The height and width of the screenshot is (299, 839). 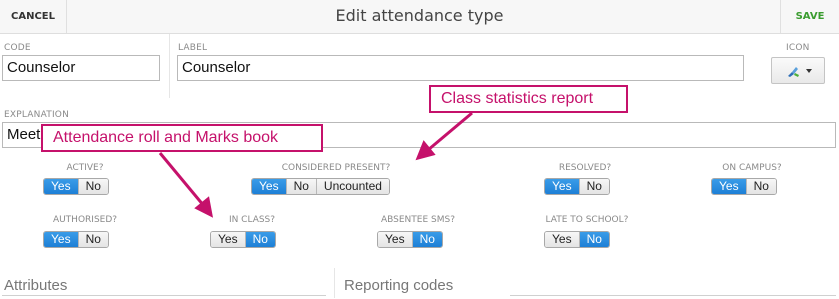 I want to click on class-stats-arrow, so click(x=450, y=131).